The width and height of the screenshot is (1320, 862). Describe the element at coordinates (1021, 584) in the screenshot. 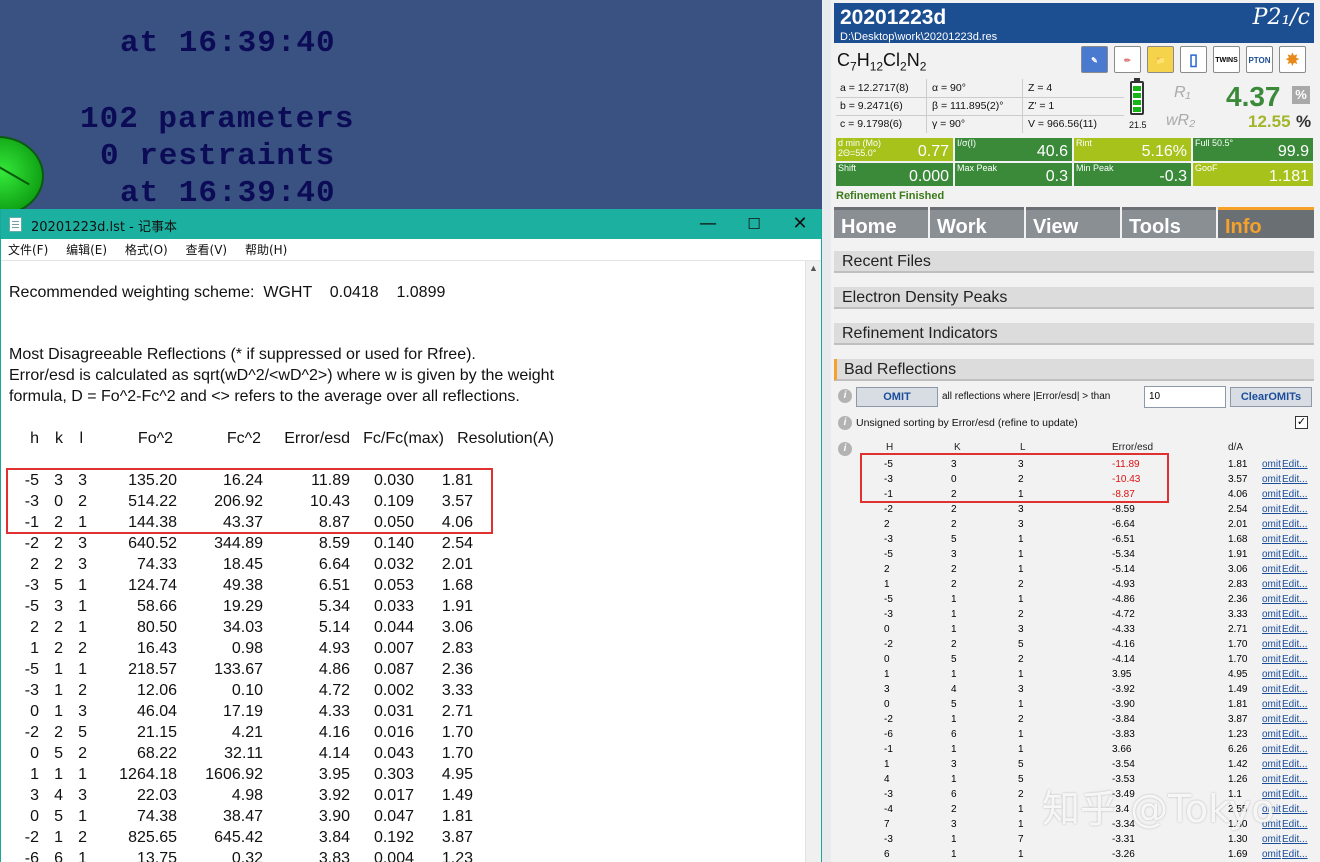

I see `reflection-cell: 2` at that location.